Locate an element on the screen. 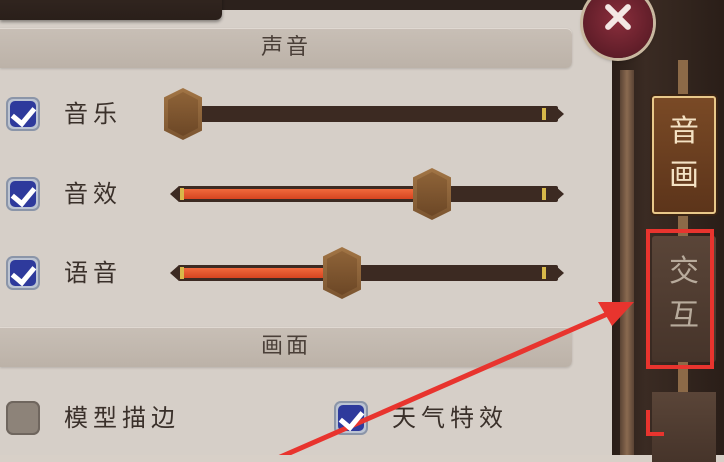 The width and height of the screenshot is (724, 462). wooden-pillar is located at coordinates (627, 262).